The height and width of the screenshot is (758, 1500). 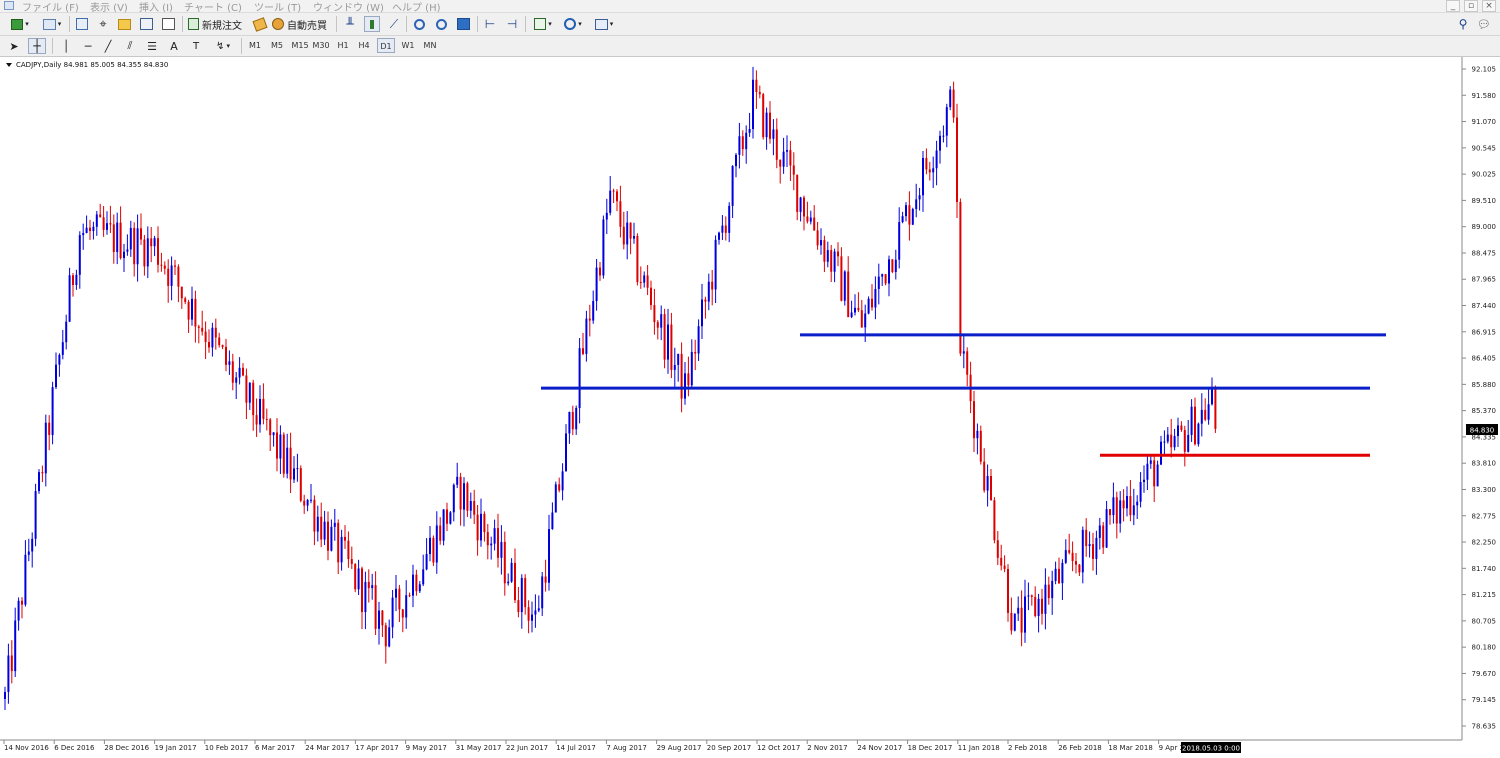 What do you see at coordinates (1471, 6) in the screenshot?
I see `restore-icon: ▫` at bounding box center [1471, 6].